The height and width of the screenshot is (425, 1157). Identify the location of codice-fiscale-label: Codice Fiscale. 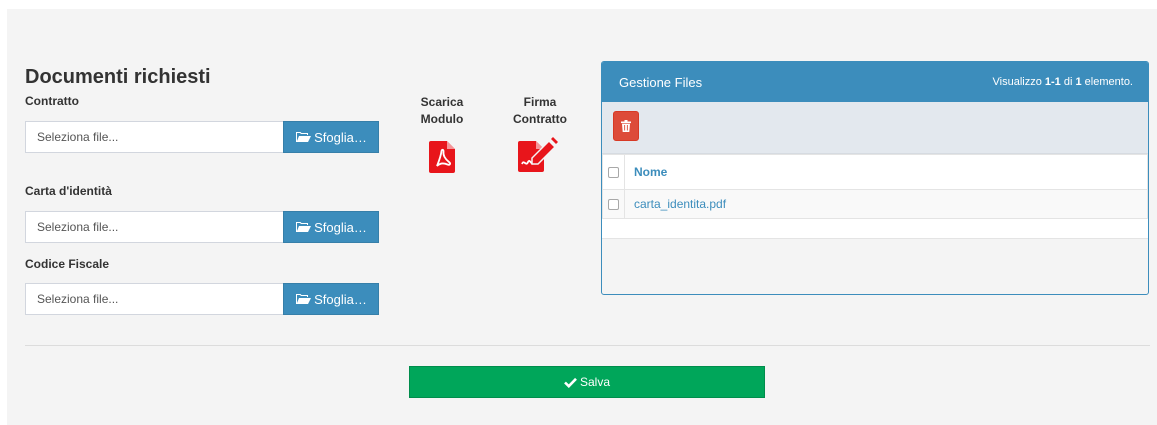
(67, 264).